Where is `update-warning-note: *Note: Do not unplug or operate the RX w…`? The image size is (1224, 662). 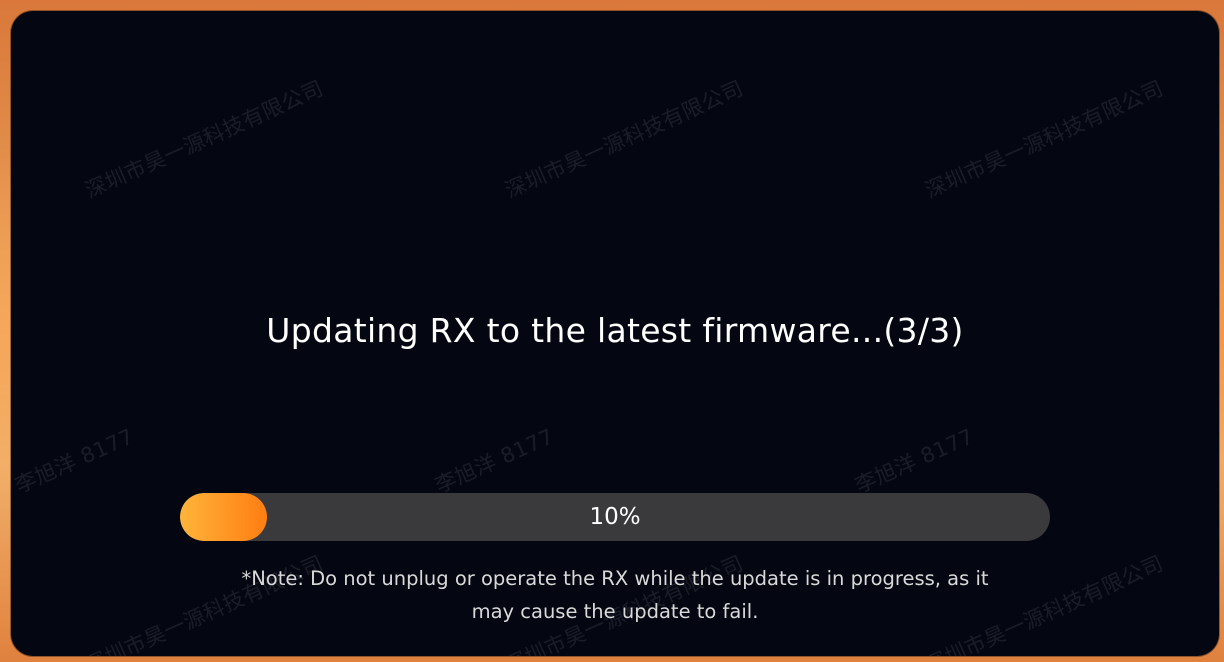
update-warning-note: *Note: Do not unplug or operate the RX w… is located at coordinates (615, 595).